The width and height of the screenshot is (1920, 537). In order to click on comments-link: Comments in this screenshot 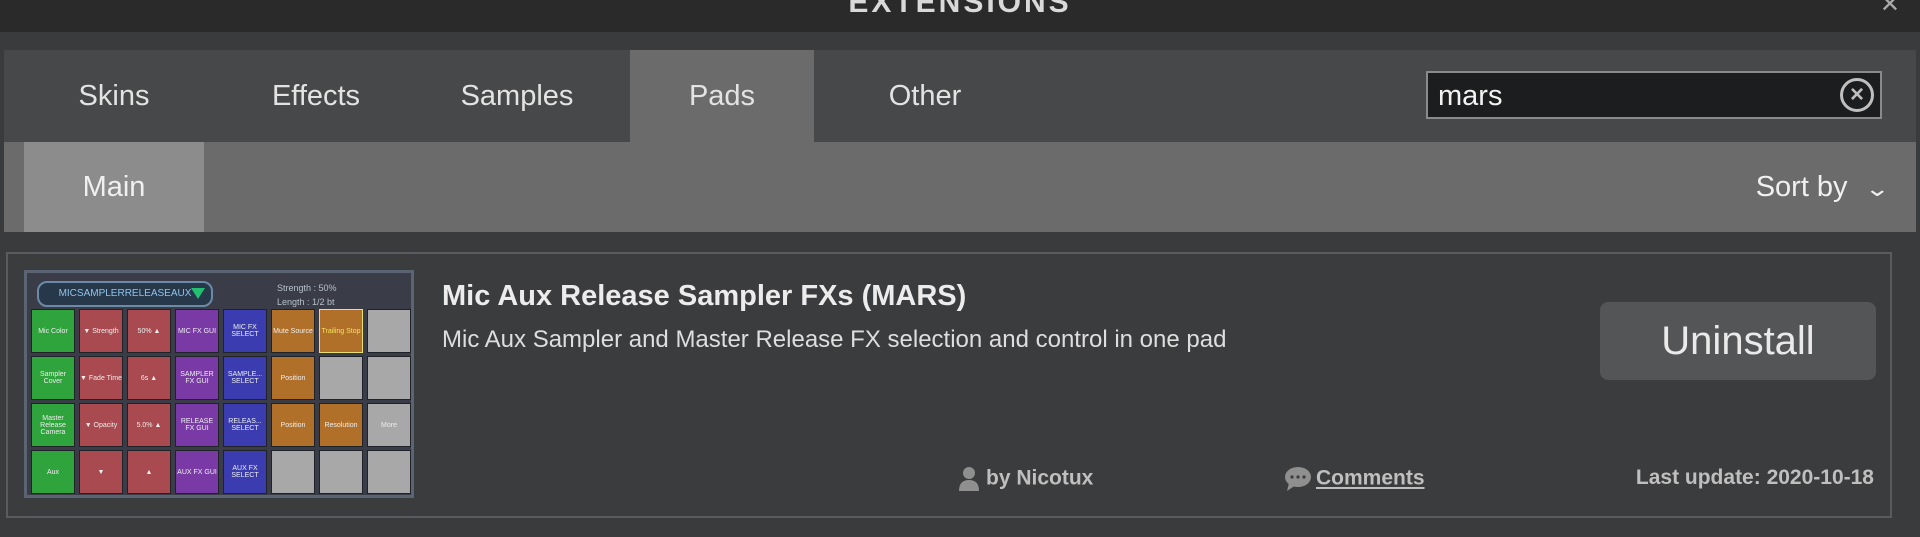, I will do `click(1370, 478)`.